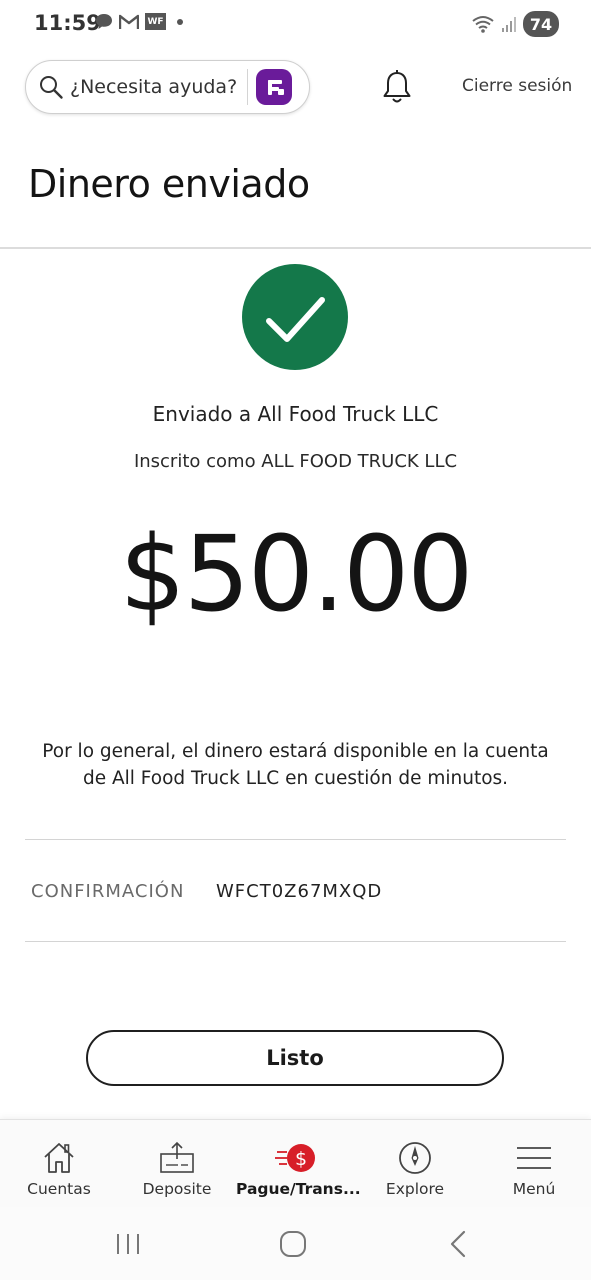 Image resolution: width=591 pixels, height=1280 pixels. What do you see at coordinates (104, 21) in the screenshot?
I see `chat-bubble-icon` at bounding box center [104, 21].